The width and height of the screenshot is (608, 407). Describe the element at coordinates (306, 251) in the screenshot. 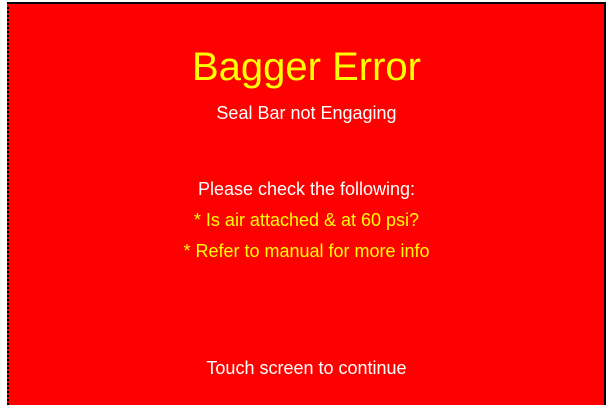

I see `check-item-refer-manual: * Refer to manual for more info` at that location.